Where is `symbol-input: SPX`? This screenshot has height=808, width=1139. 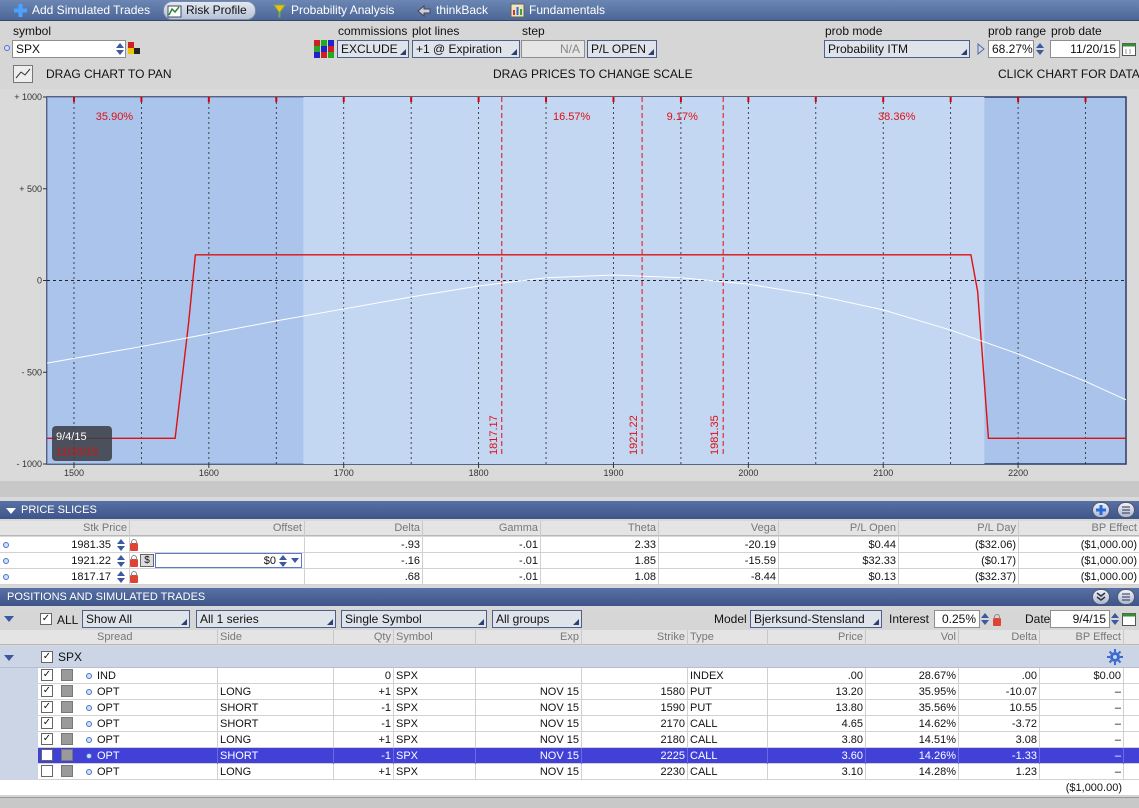
symbol-input: SPX is located at coordinates (69, 49).